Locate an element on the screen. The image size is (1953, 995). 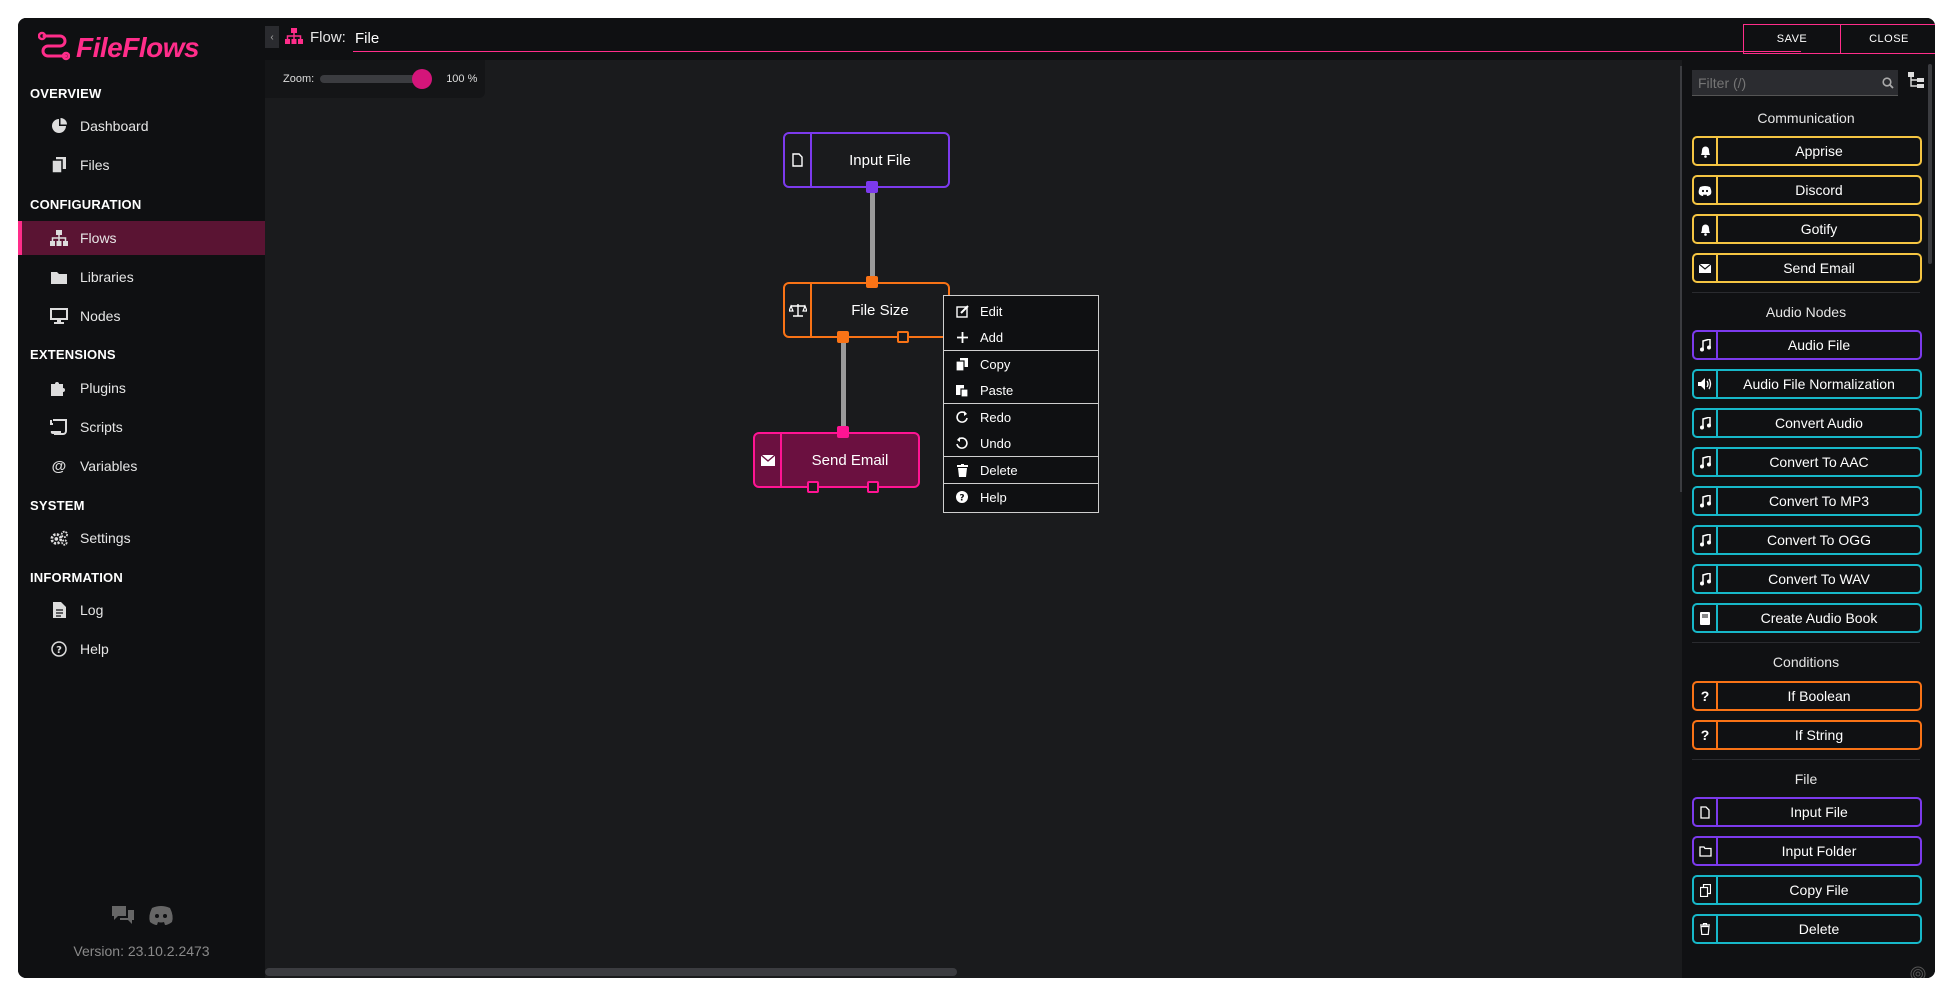
context-menu-undo: Undo is located at coordinates (1021, 443).